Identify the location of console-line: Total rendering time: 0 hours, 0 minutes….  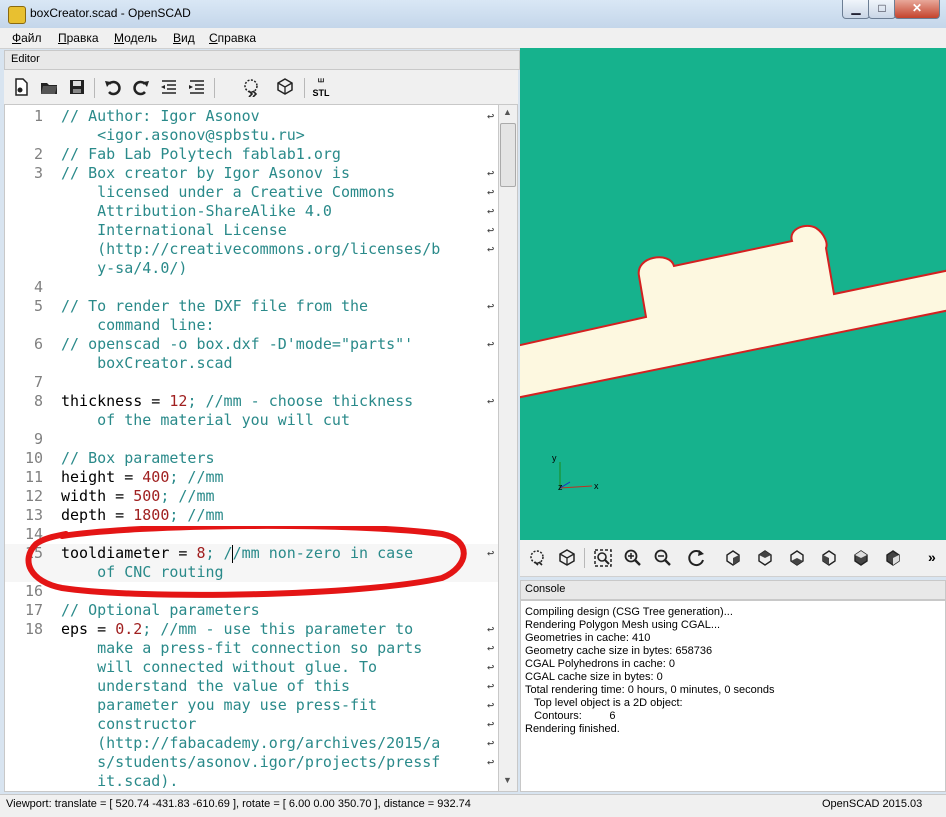
(650, 690).